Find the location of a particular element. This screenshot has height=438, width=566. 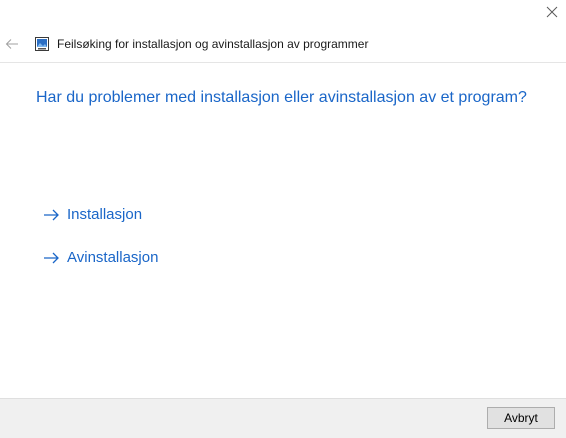

troubleshooter-app-icon is located at coordinates (42, 44).